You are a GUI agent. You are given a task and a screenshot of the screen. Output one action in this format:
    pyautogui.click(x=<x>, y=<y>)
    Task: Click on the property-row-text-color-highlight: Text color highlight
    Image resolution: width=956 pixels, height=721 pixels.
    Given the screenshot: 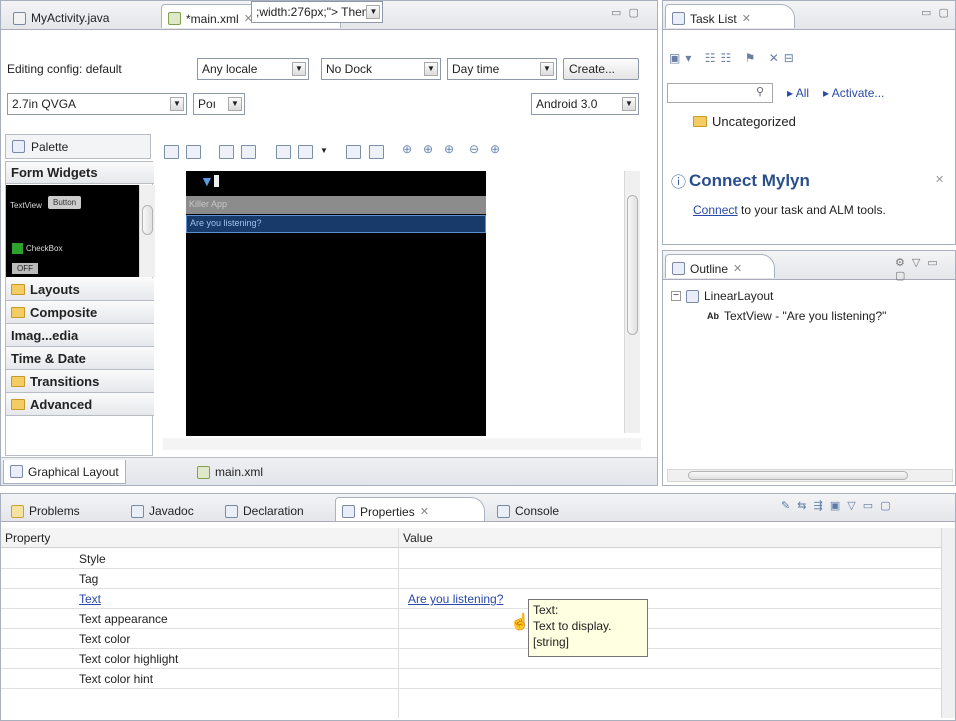 What is the action you would take?
    pyautogui.click(x=473, y=659)
    